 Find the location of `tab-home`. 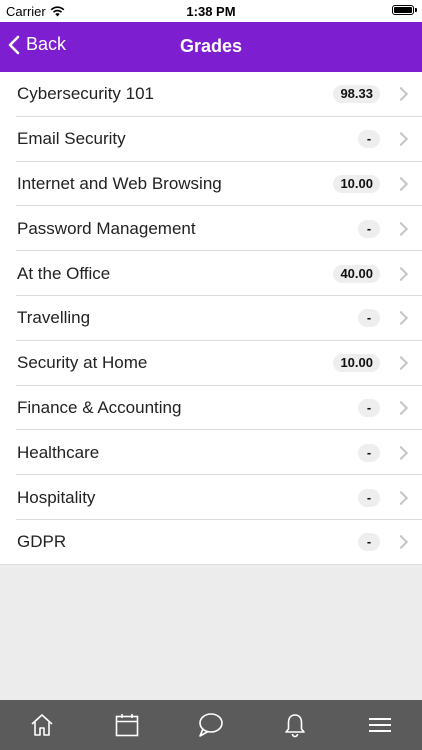

tab-home is located at coordinates (42, 725).